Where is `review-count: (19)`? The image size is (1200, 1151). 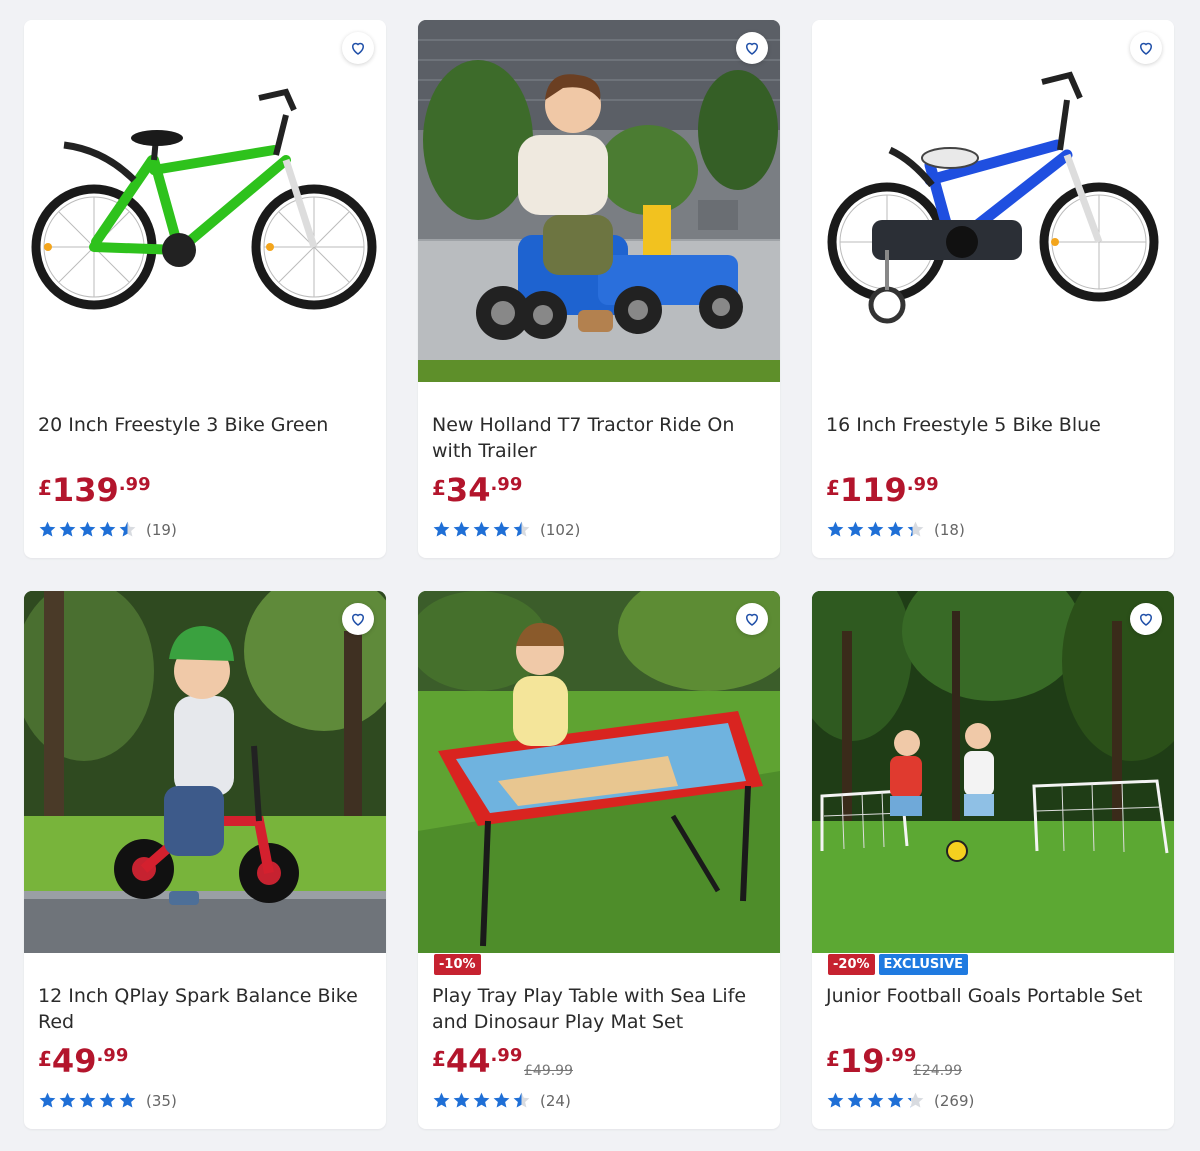 review-count: (19) is located at coordinates (161, 529).